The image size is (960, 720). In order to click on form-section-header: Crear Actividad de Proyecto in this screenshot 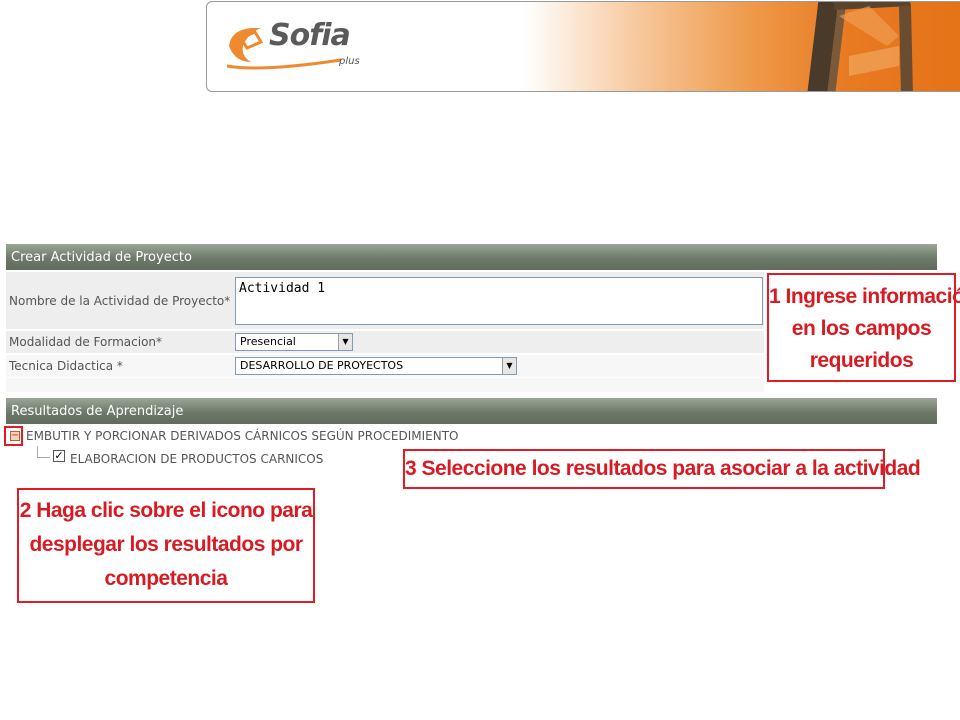, I will do `click(471, 257)`.